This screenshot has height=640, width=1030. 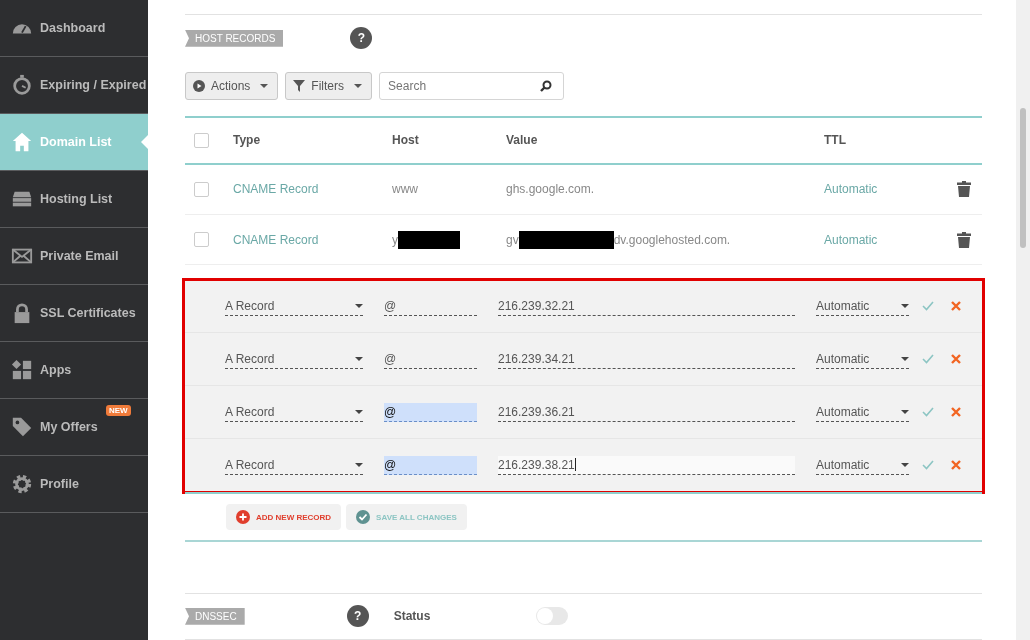 I want to click on sidebar-label: Hosting List, so click(x=76, y=199).